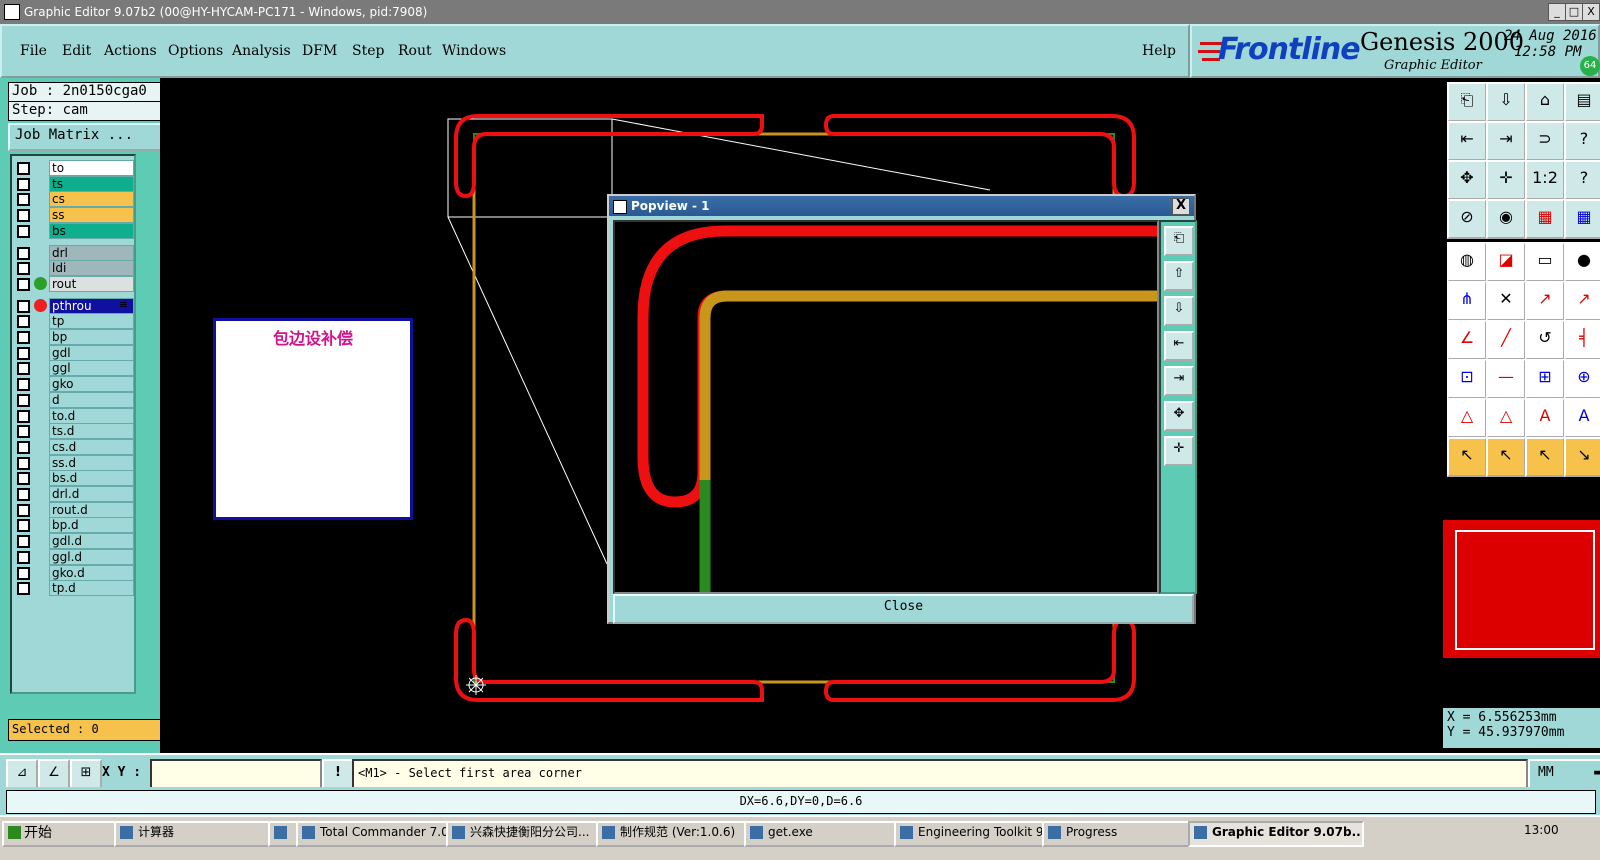  What do you see at coordinates (1582, 379) in the screenshot?
I see `group-icon: ⊕` at bounding box center [1582, 379].